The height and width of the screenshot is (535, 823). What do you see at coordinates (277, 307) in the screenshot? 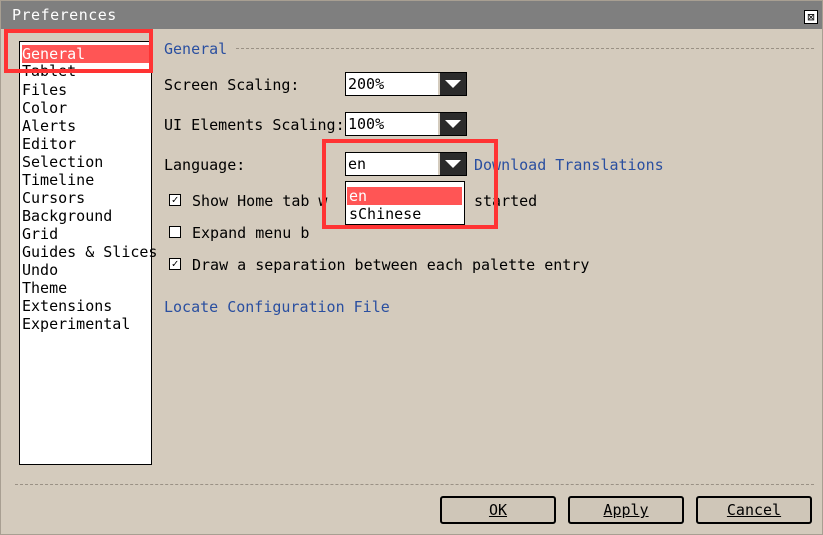
I see `locate-config-link: Locate Configuration File` at bounding box center [277, 307].